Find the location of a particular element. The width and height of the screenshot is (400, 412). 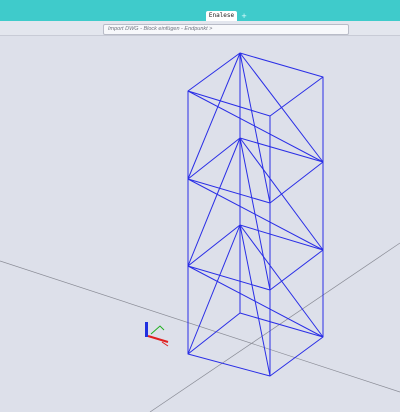

brace-top-cross-b is located at coordinates (255, 128).